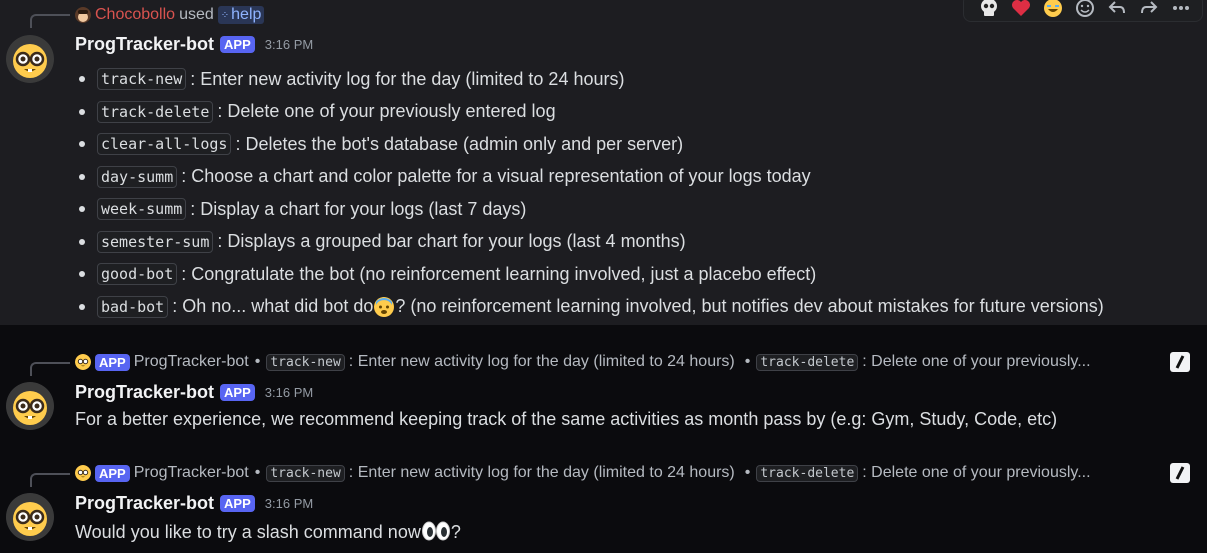 The width and height of the screenshot is (1207, 553). What do you see at coordinates (455, 532) in the screenshot?
I see `message-text-end: ?` at bounding box center [455, 532].